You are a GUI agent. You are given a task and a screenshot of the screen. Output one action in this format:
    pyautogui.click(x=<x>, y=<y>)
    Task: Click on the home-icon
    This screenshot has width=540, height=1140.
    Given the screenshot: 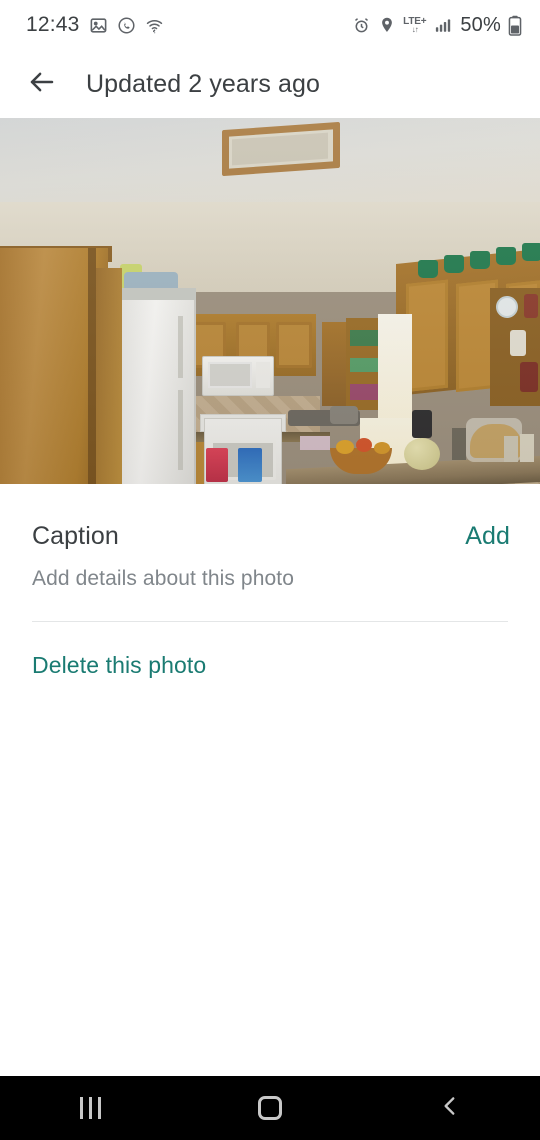 What is the action you would take?
    pyautogui.click(x=270, y=1108)
    